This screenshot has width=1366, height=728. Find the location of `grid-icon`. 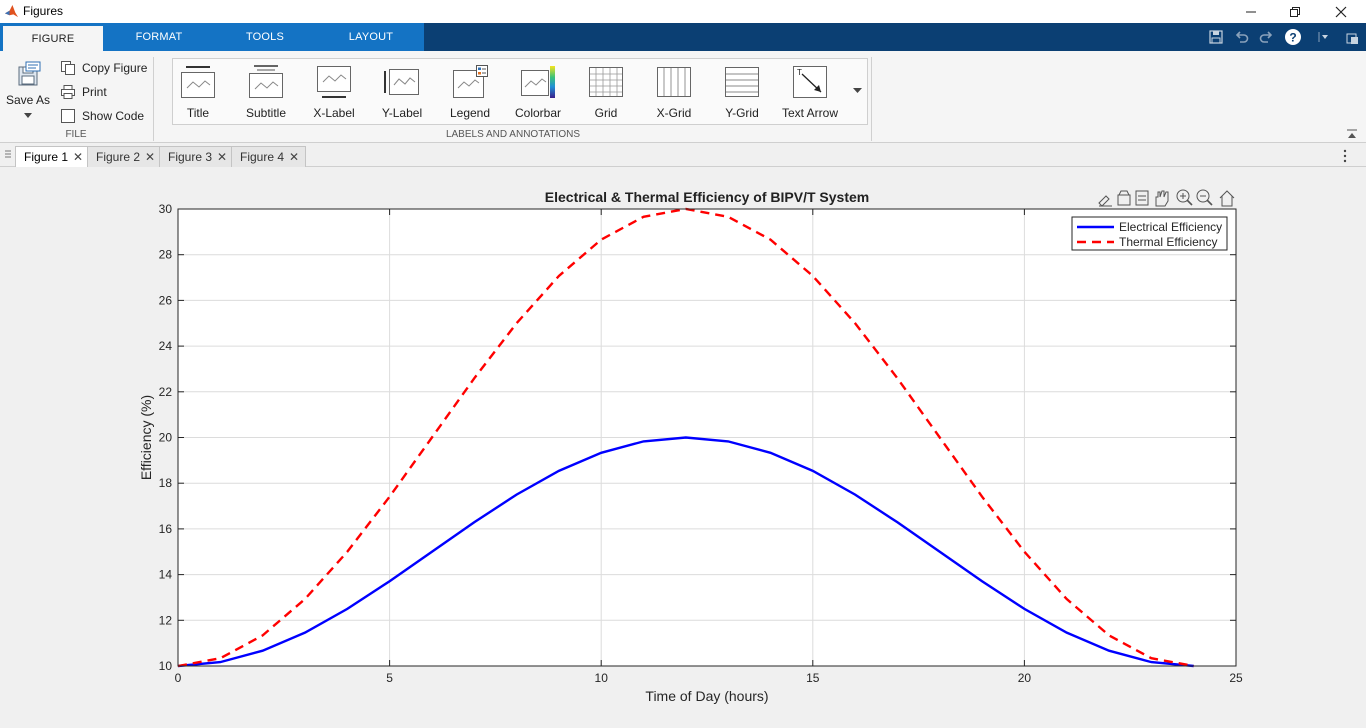

grid-icon is located at coordinates (606, 82).